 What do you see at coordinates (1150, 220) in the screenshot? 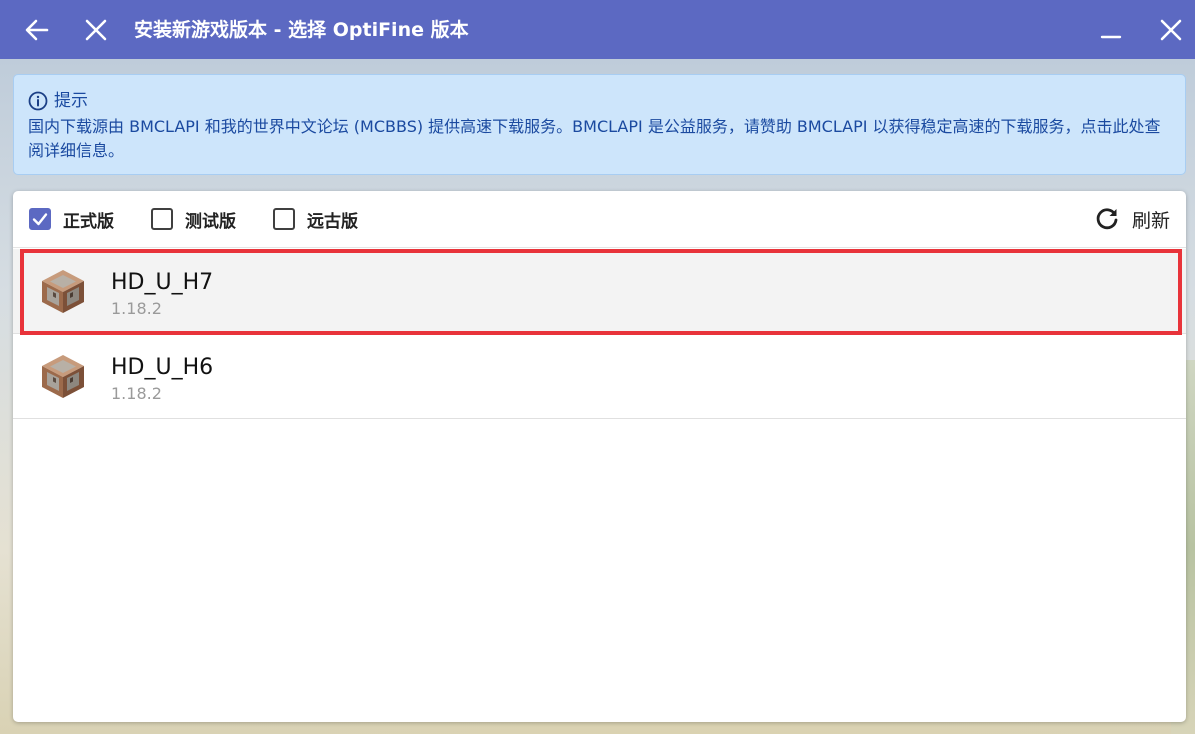
I see `refresh-label: 刷新` at bounding box center [1150, 220].